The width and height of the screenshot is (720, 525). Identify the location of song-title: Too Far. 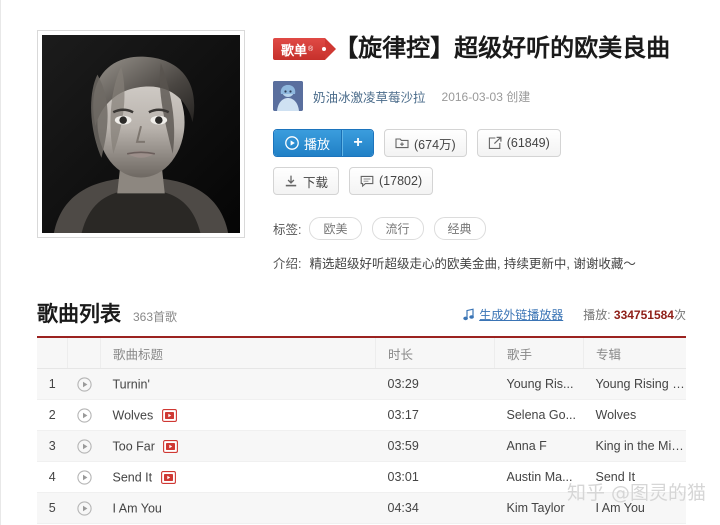
(133, 446).